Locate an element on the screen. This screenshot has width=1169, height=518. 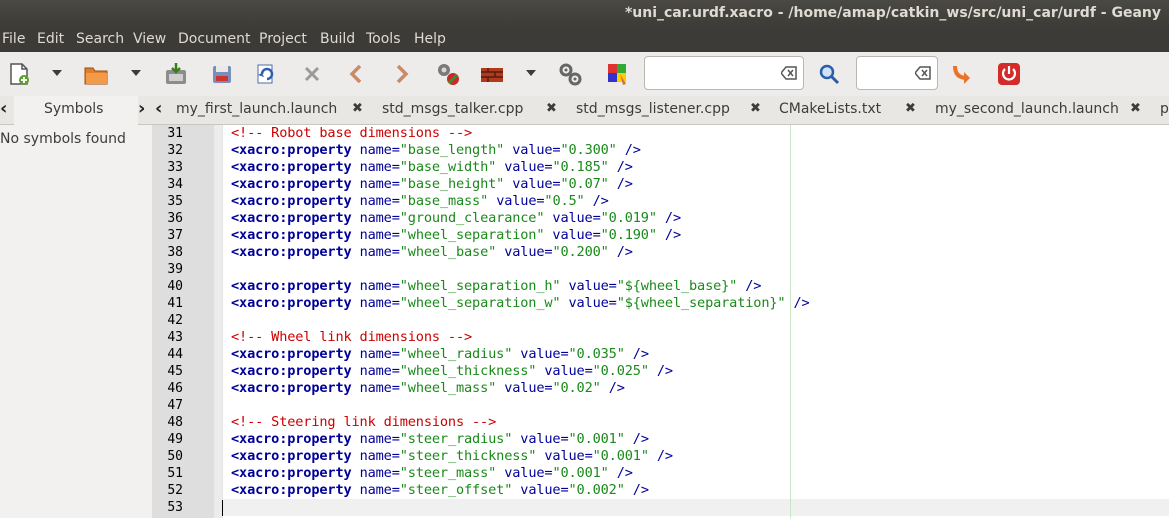
menu-search: Search is located at coordinates (100, 39).